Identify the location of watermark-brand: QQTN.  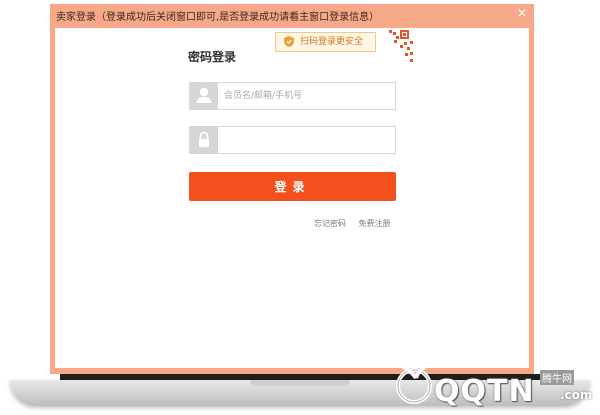
(484, 391).